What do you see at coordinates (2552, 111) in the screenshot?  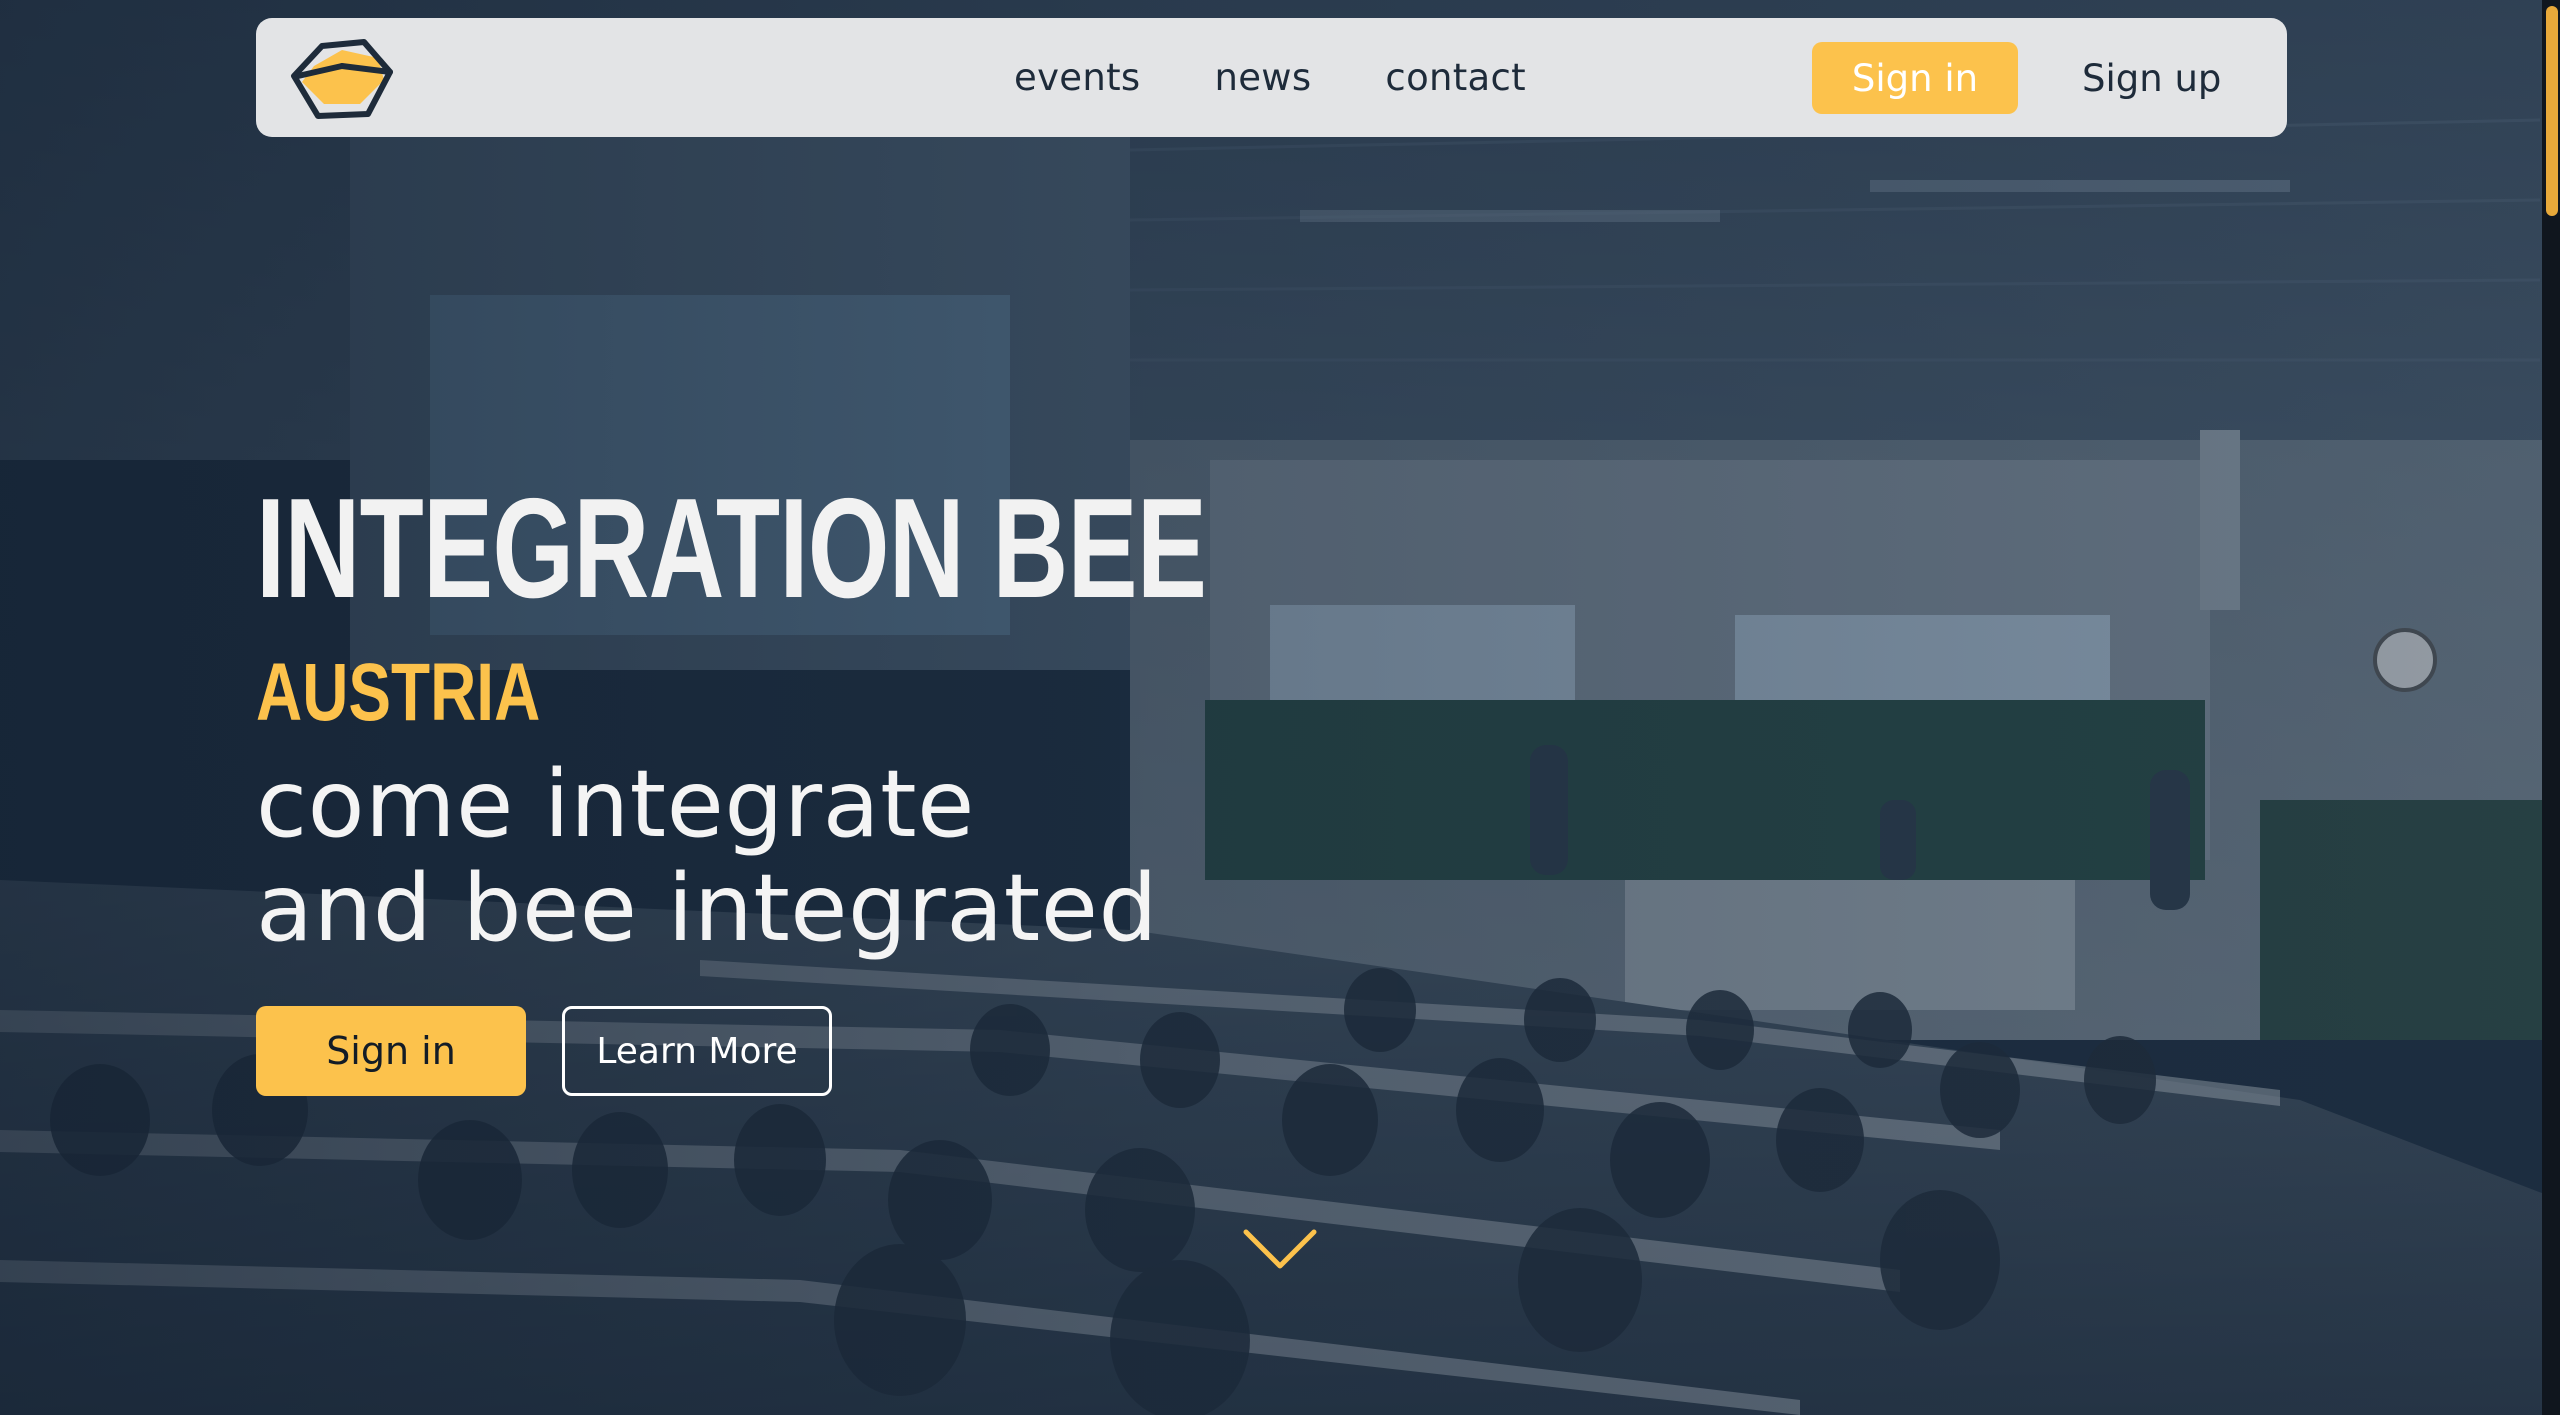 I see `scrollbar-thumb` at bounding box center [2552, 111].